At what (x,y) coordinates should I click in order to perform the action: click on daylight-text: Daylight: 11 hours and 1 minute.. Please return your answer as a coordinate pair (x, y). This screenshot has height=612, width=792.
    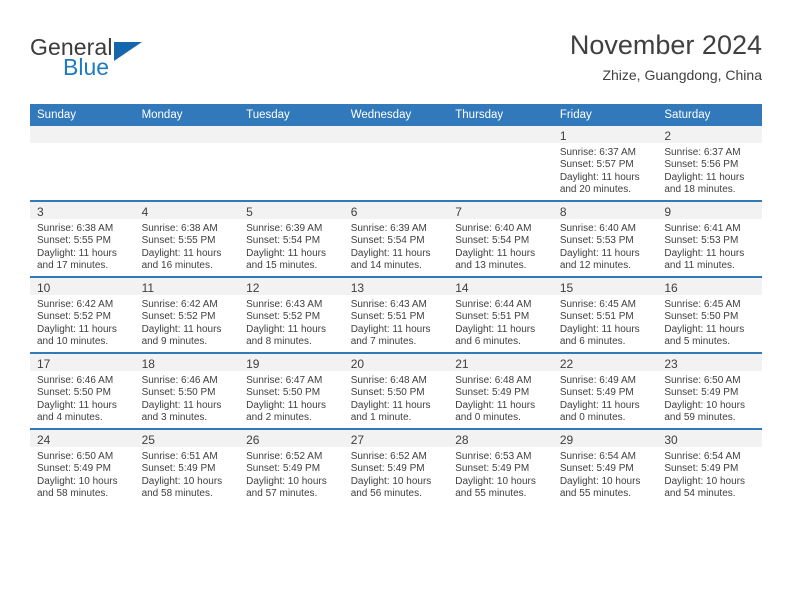
    Looking at the image, I should click on (390, 411).